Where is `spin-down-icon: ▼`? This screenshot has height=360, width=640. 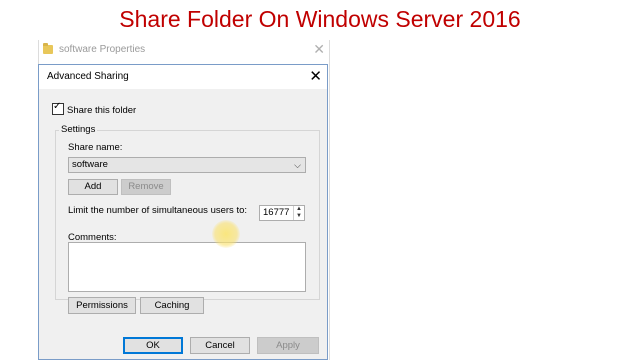
spin-down-icon: ▼ is located at coordinates (299, 216).